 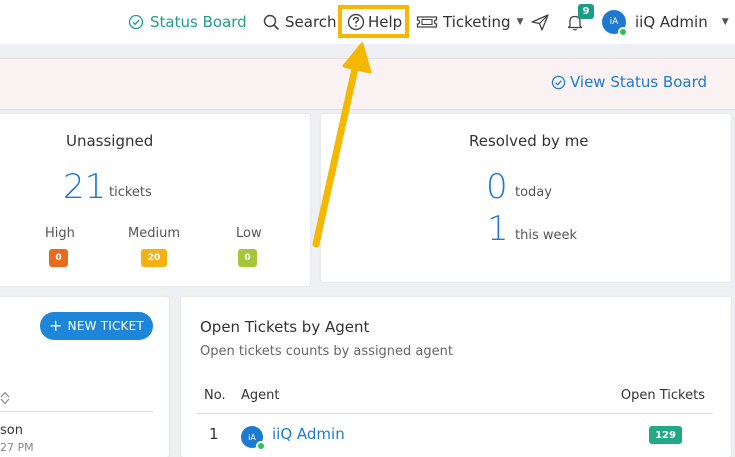 What do you see at coordinates (427, 22) in the screenshot?
I see `ticket-icon` at bounding box center [427, 22].